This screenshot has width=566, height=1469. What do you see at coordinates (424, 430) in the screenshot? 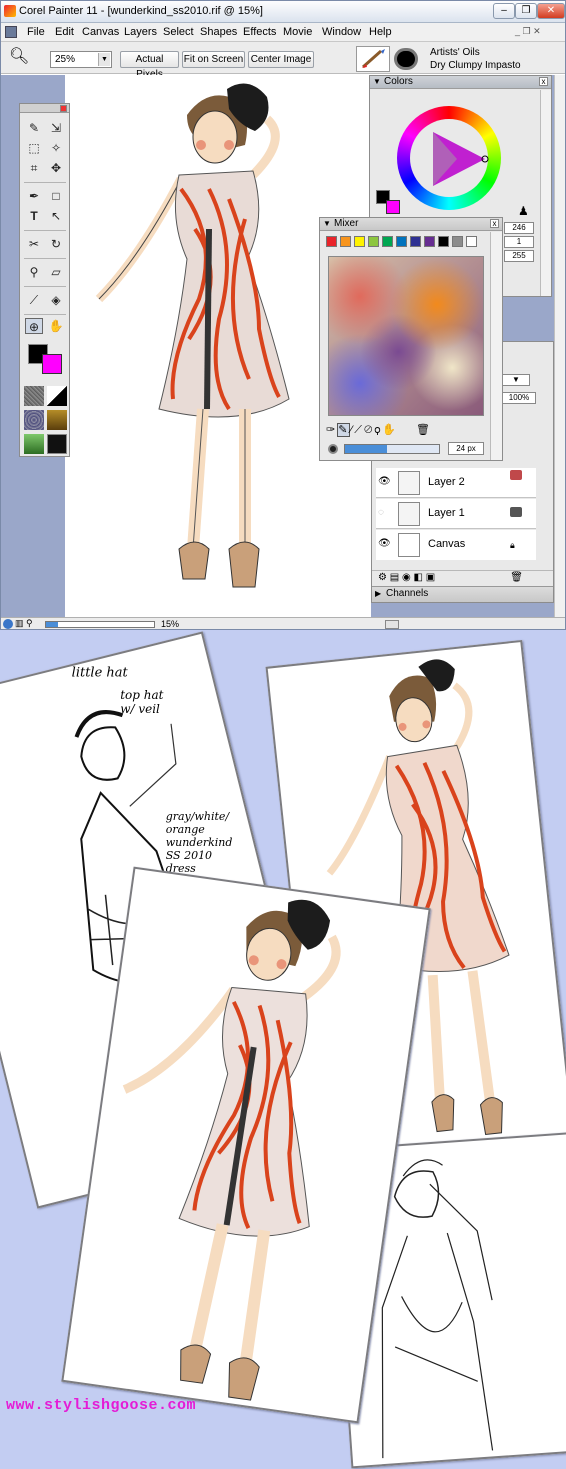
I see `clear-mixer-icon: 🗑︎` at bounding box center [424, 430].